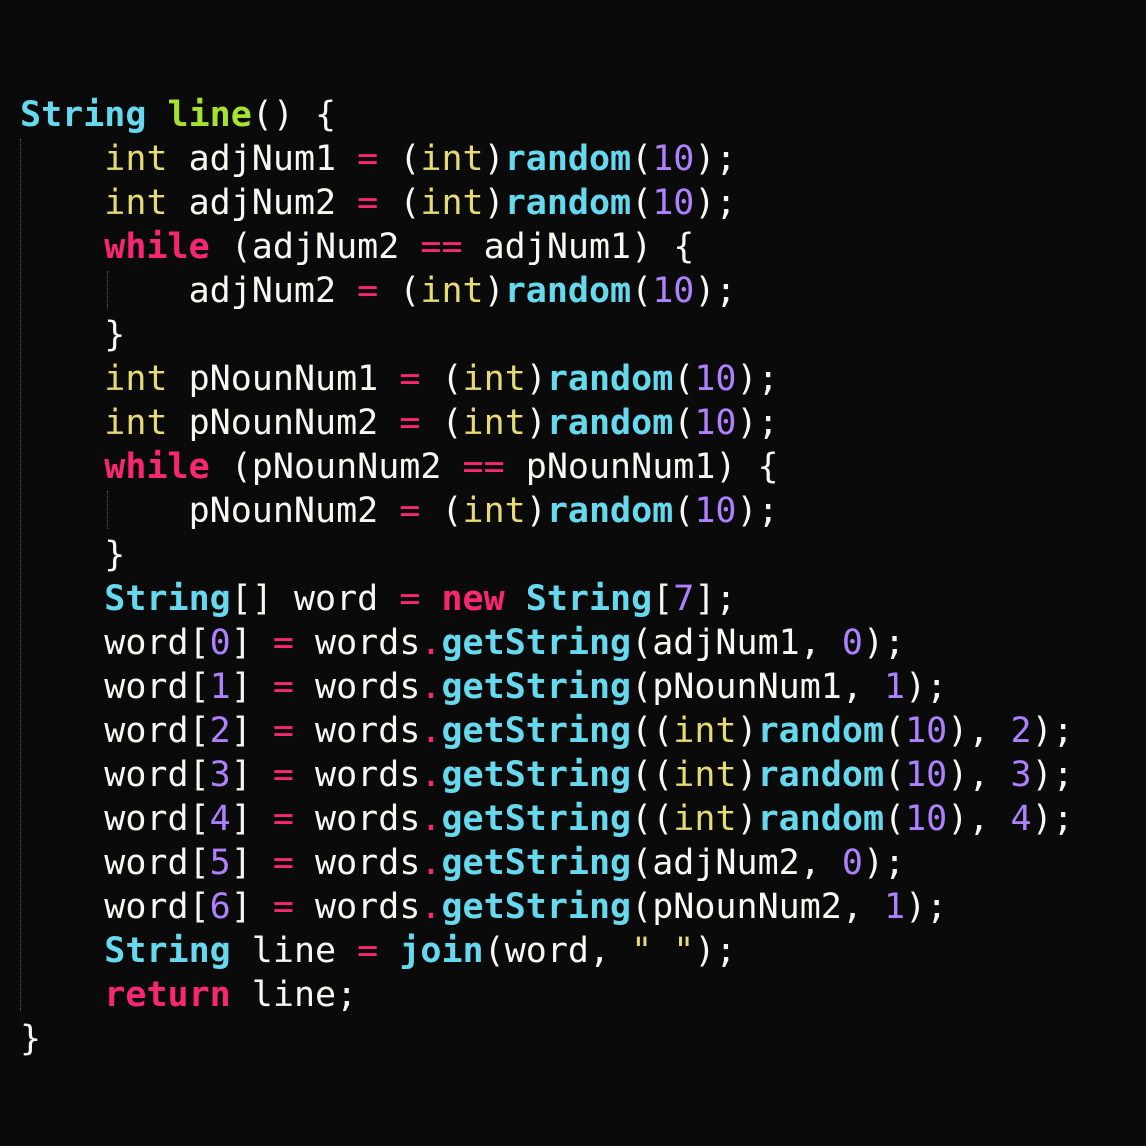  I want to click on code-line: word[1] = words.getString(pNounNum1, 1);, so click(547, 687).